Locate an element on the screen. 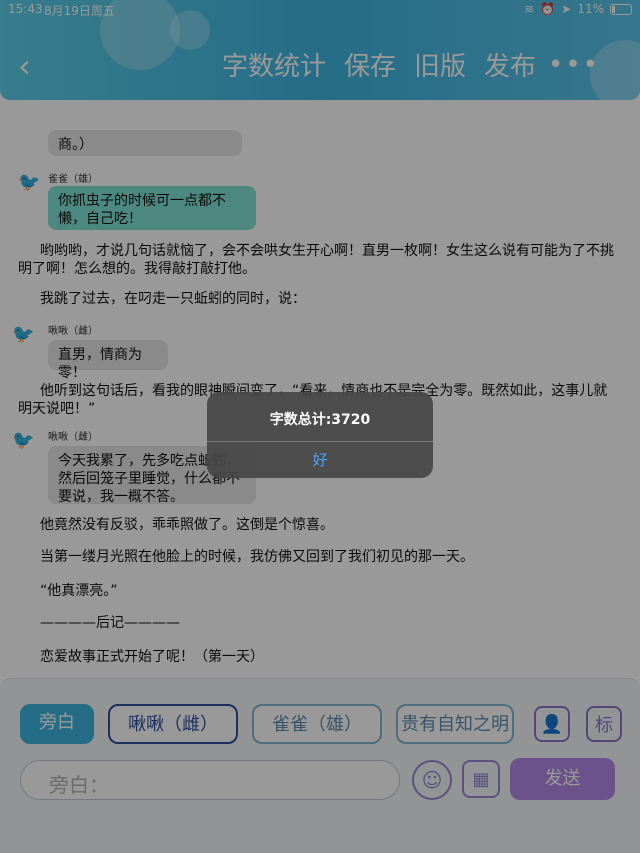 The height and width of the screenshot is (853, 640). alert-divider is located at coordinates (320, 441).